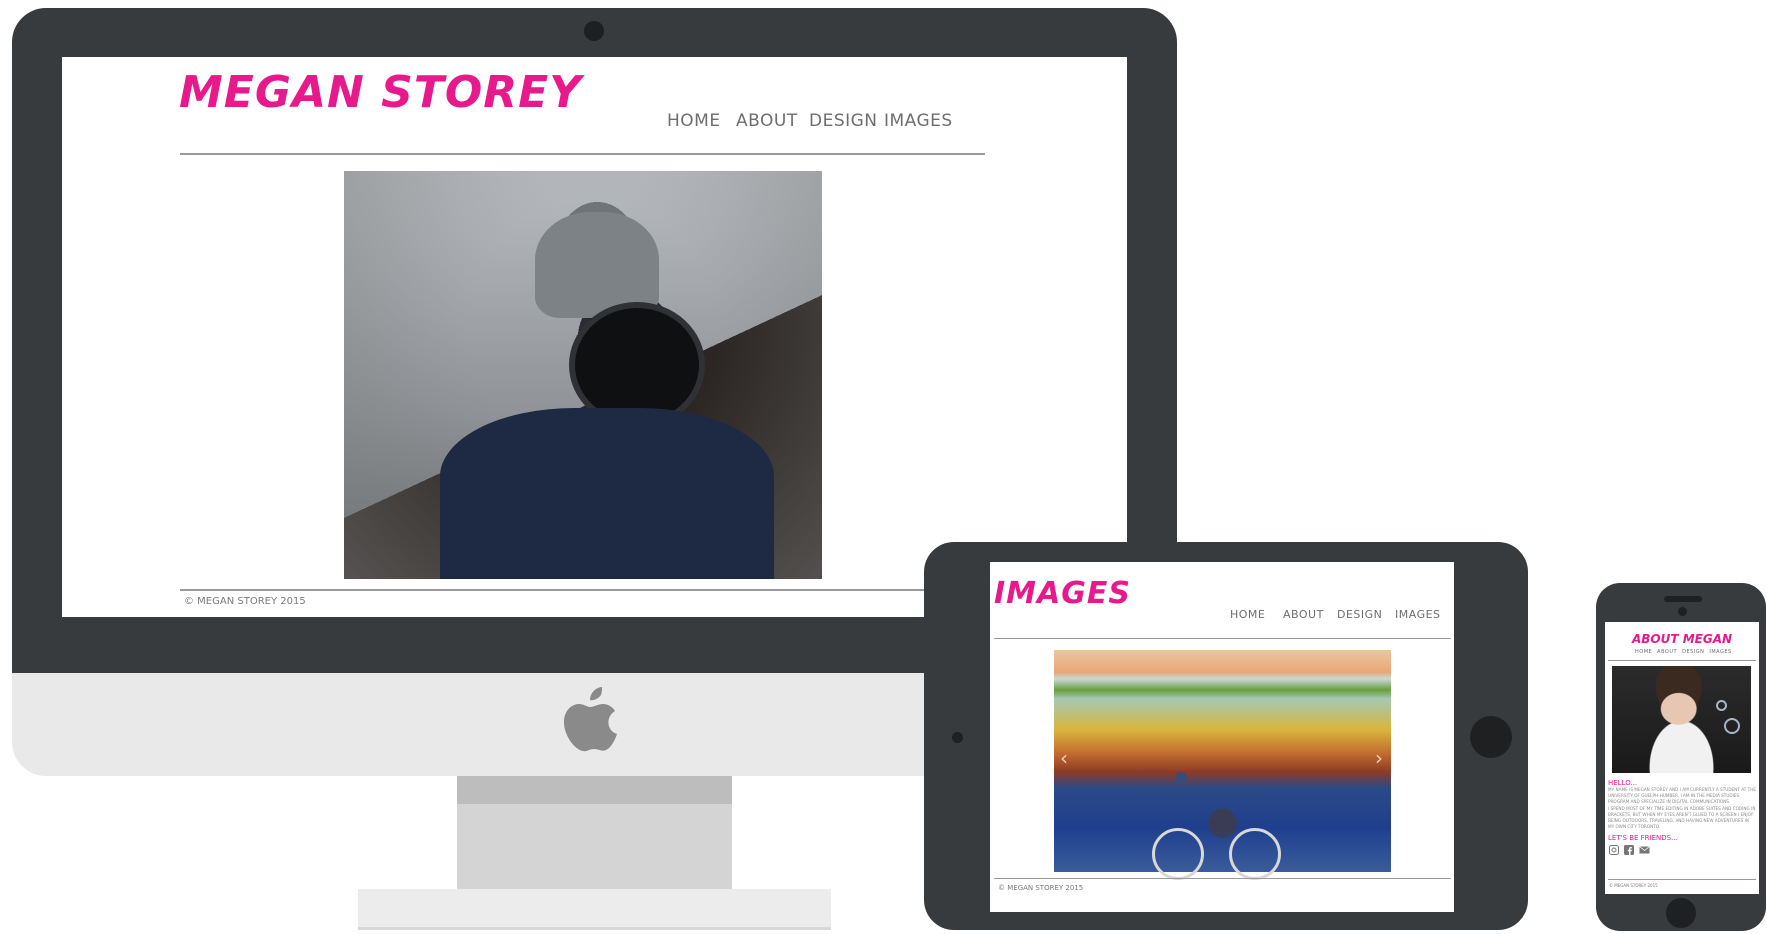  I want to click on tablet-nav-about: ABOUT, so click(1303, 614).